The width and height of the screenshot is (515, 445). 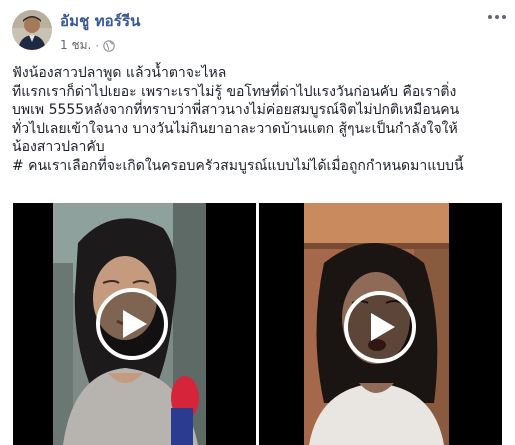 I want to click on post-timestamp: 1 ชม., so click(x=75, y=45).